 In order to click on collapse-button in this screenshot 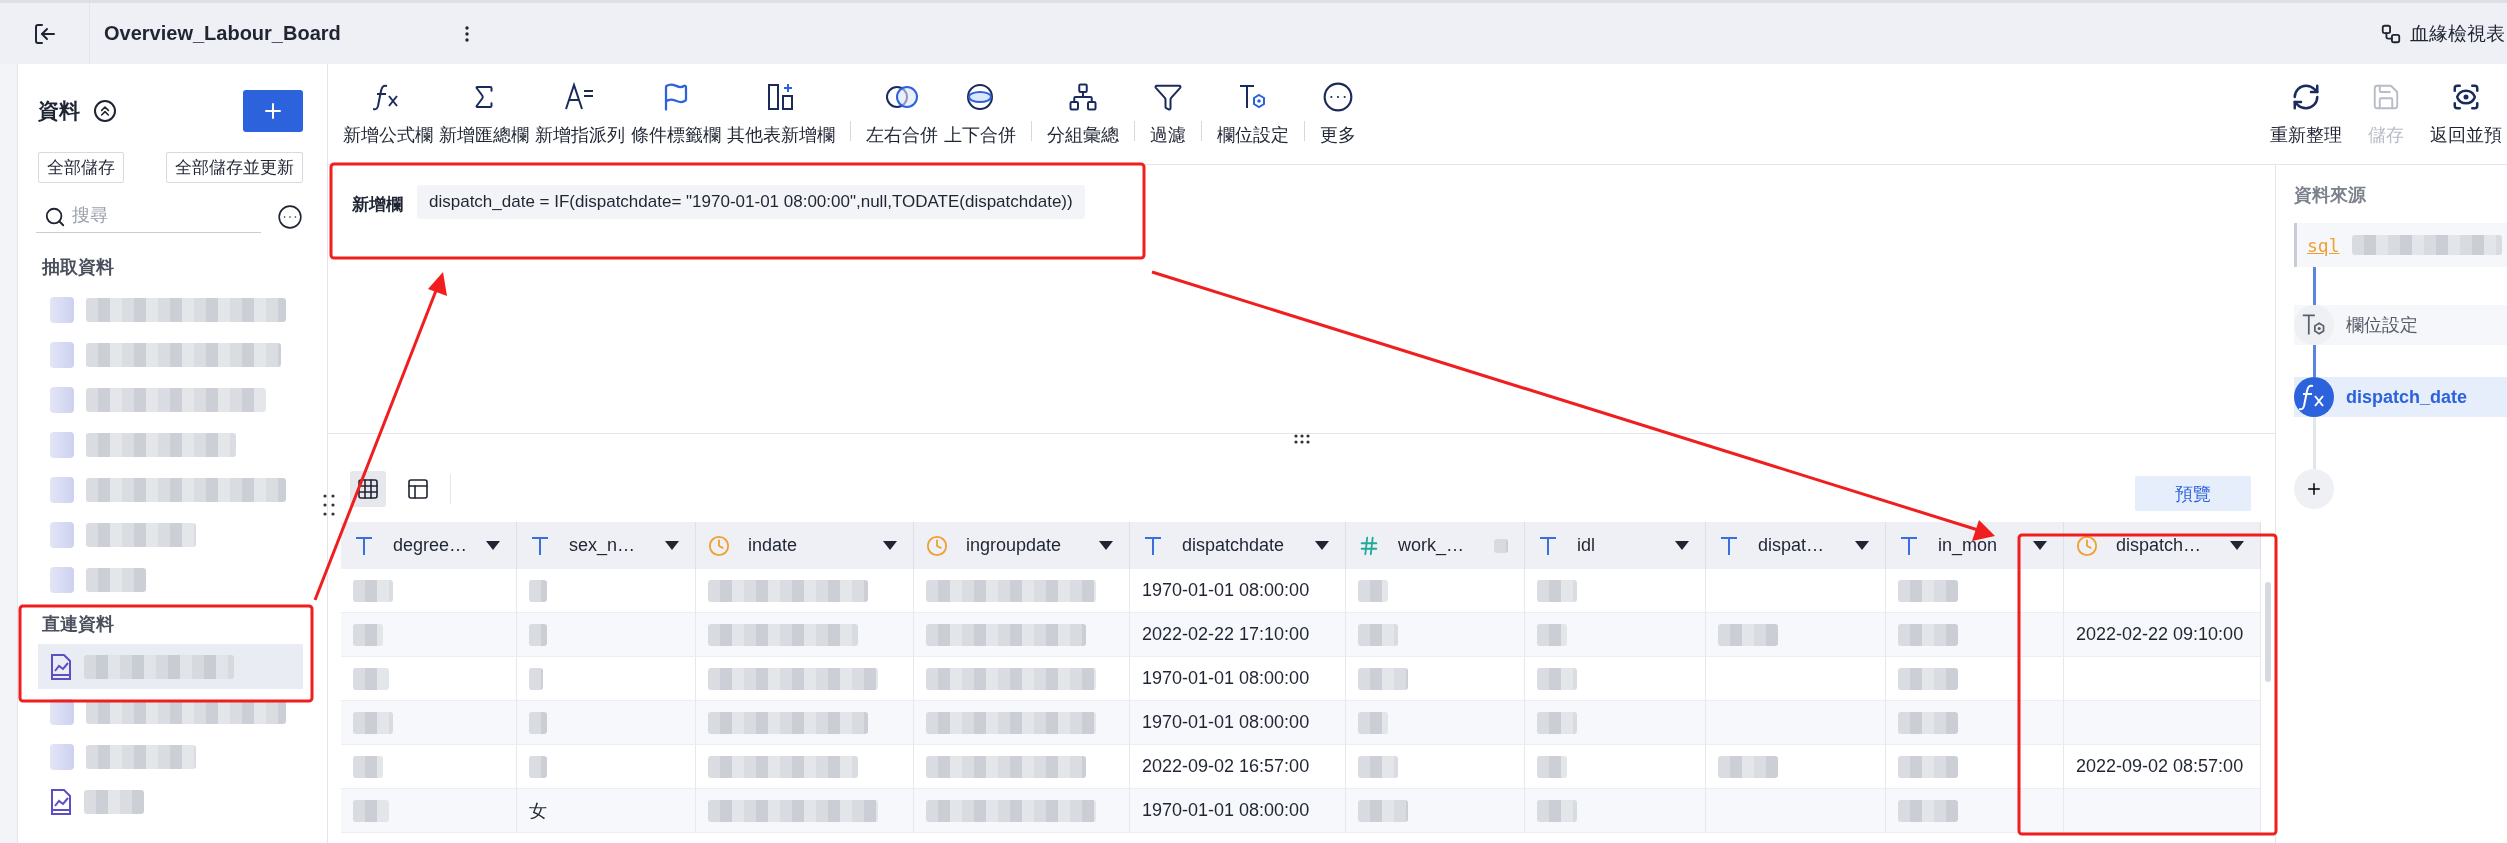, I will do `click(105, 111)`.